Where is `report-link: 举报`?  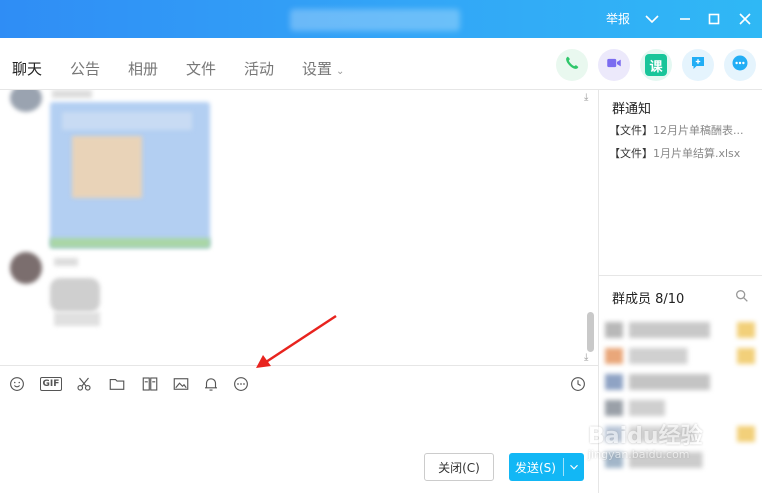
report-link: 举报 is located at coordinates (618, 18).